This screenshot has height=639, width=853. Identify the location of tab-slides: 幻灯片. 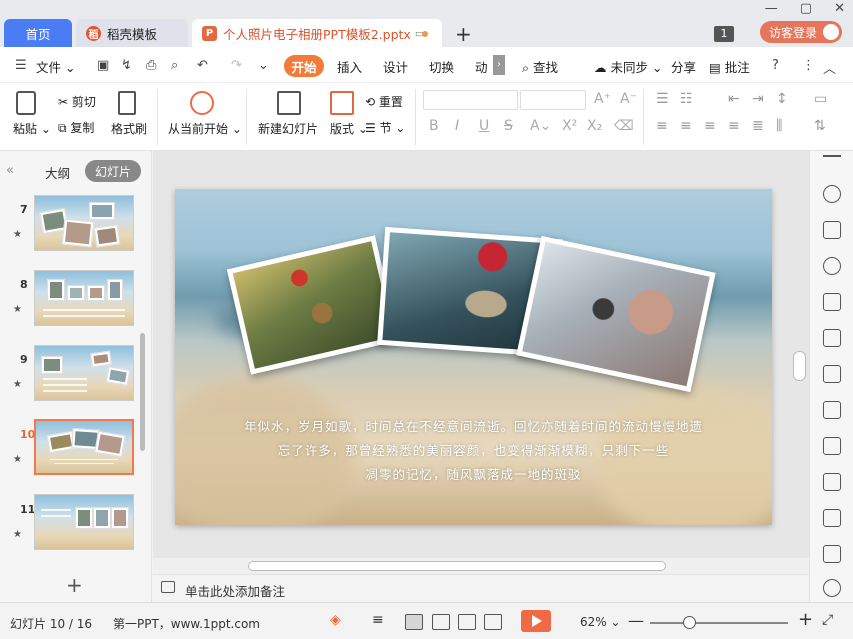
(113, 171).